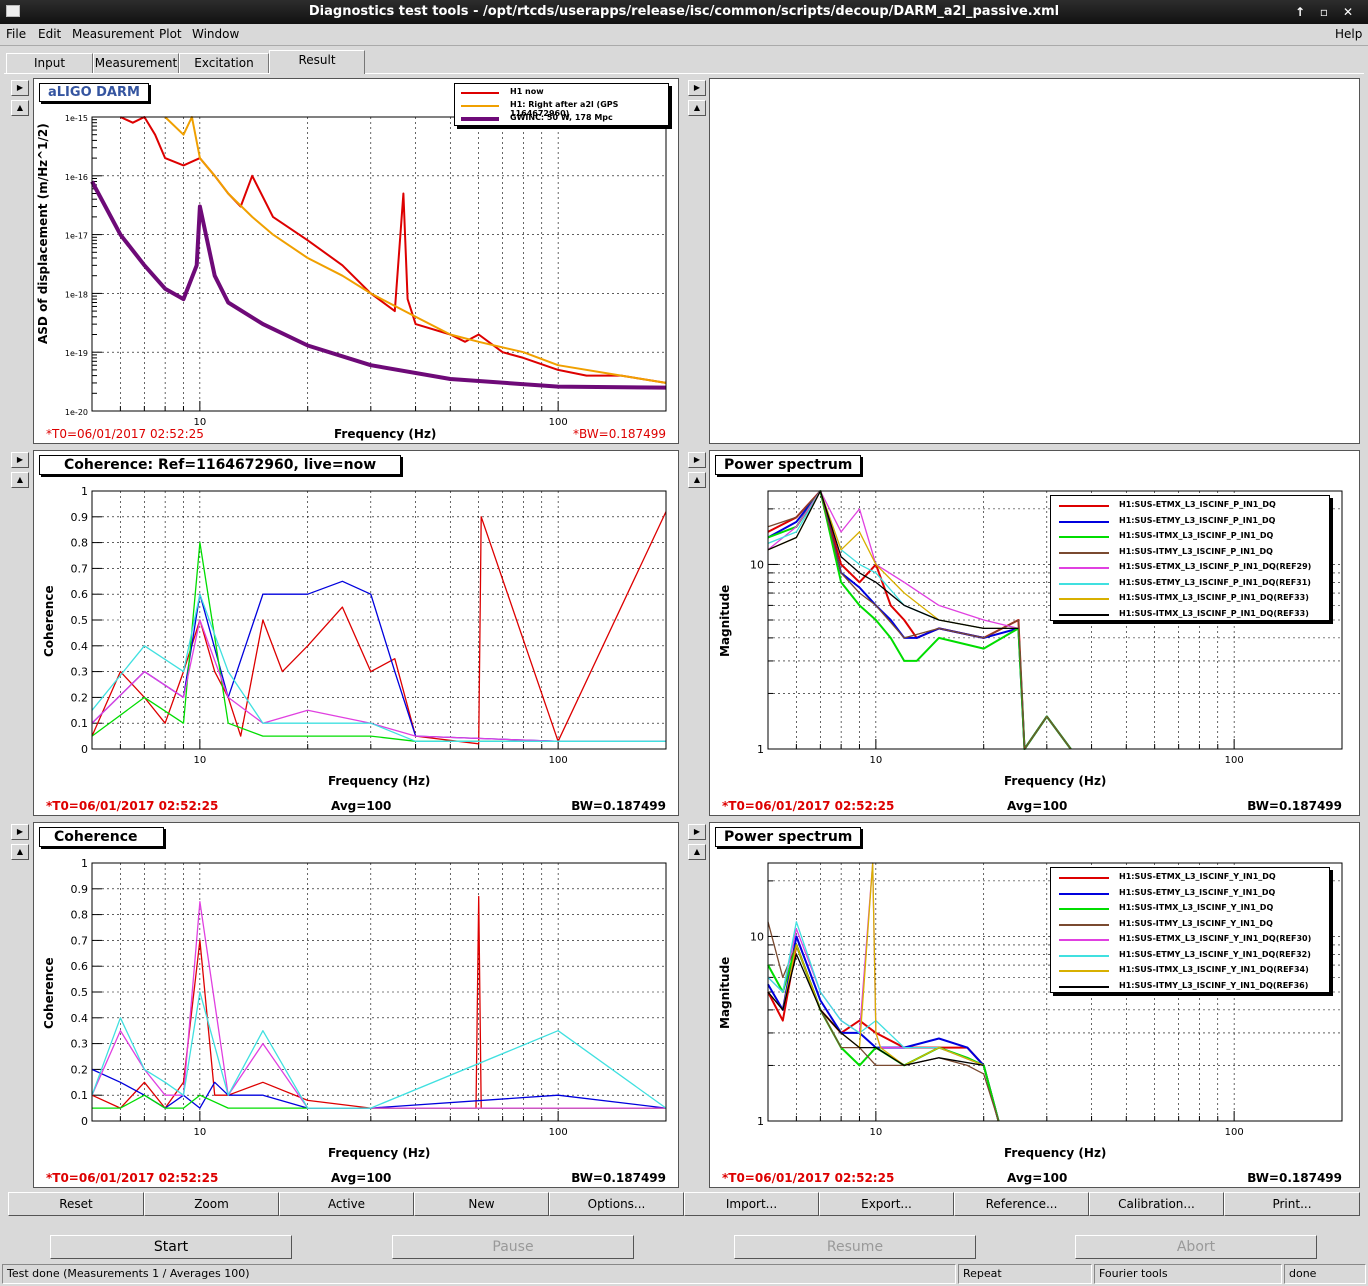 Image resolution: width=1368 pixels, height=1286 pixels. Describe the element at coordinates (49, 34) in the screenshot. I see `menu-edit: Edit` at that location.